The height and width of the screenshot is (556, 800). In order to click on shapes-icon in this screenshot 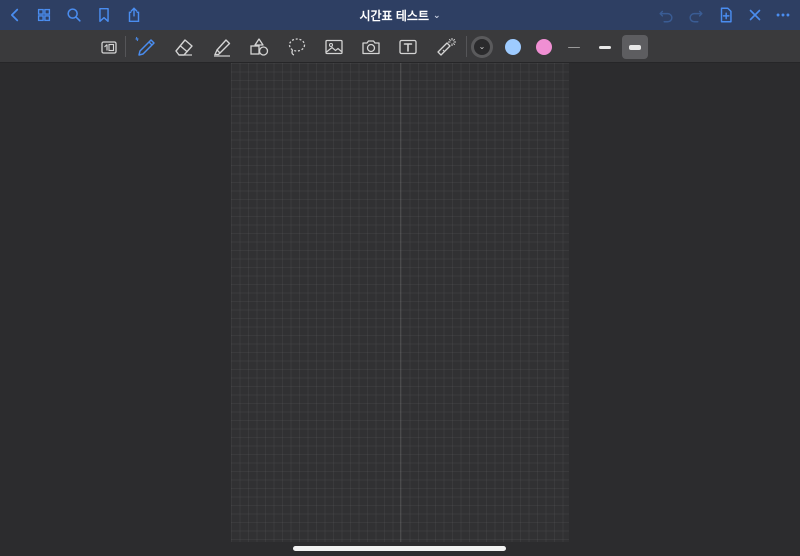, I will do `click(259, 47)`.